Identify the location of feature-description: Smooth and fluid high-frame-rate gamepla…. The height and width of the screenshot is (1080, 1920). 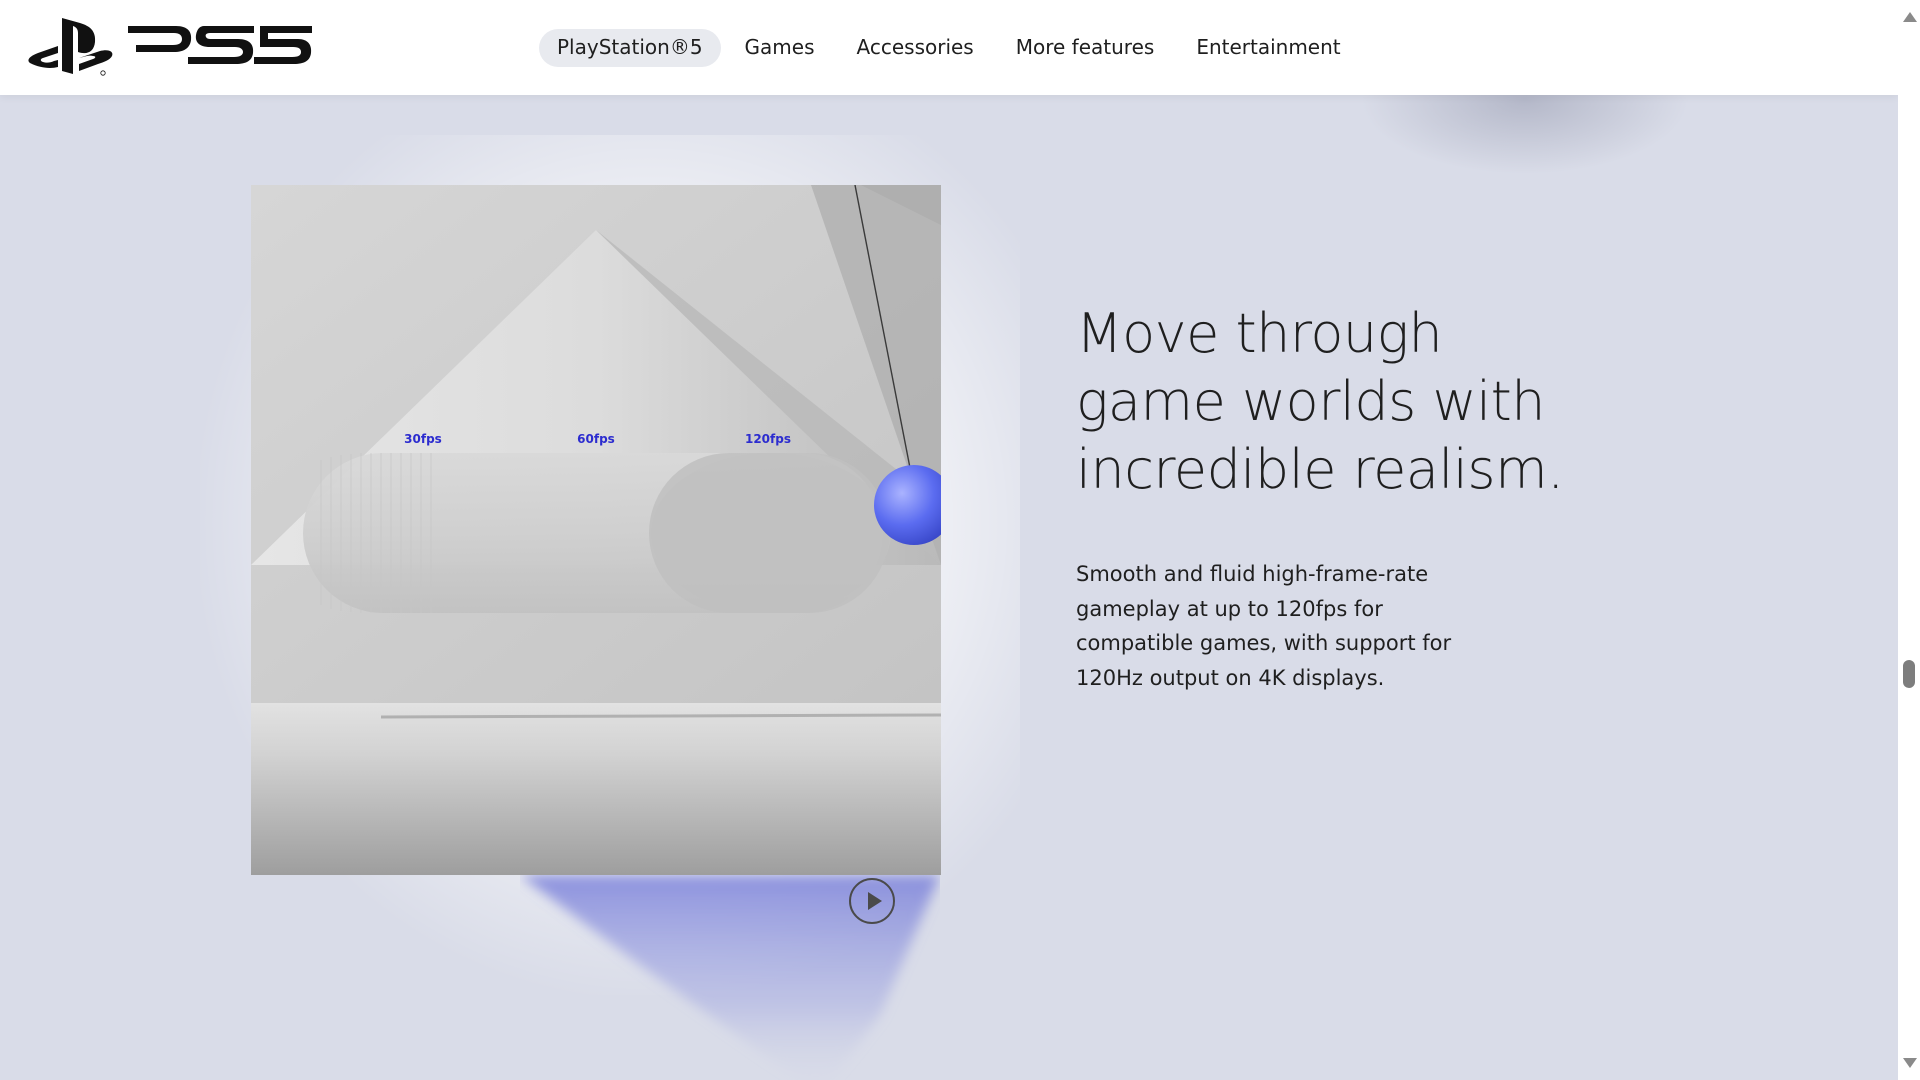
(1264, 626).